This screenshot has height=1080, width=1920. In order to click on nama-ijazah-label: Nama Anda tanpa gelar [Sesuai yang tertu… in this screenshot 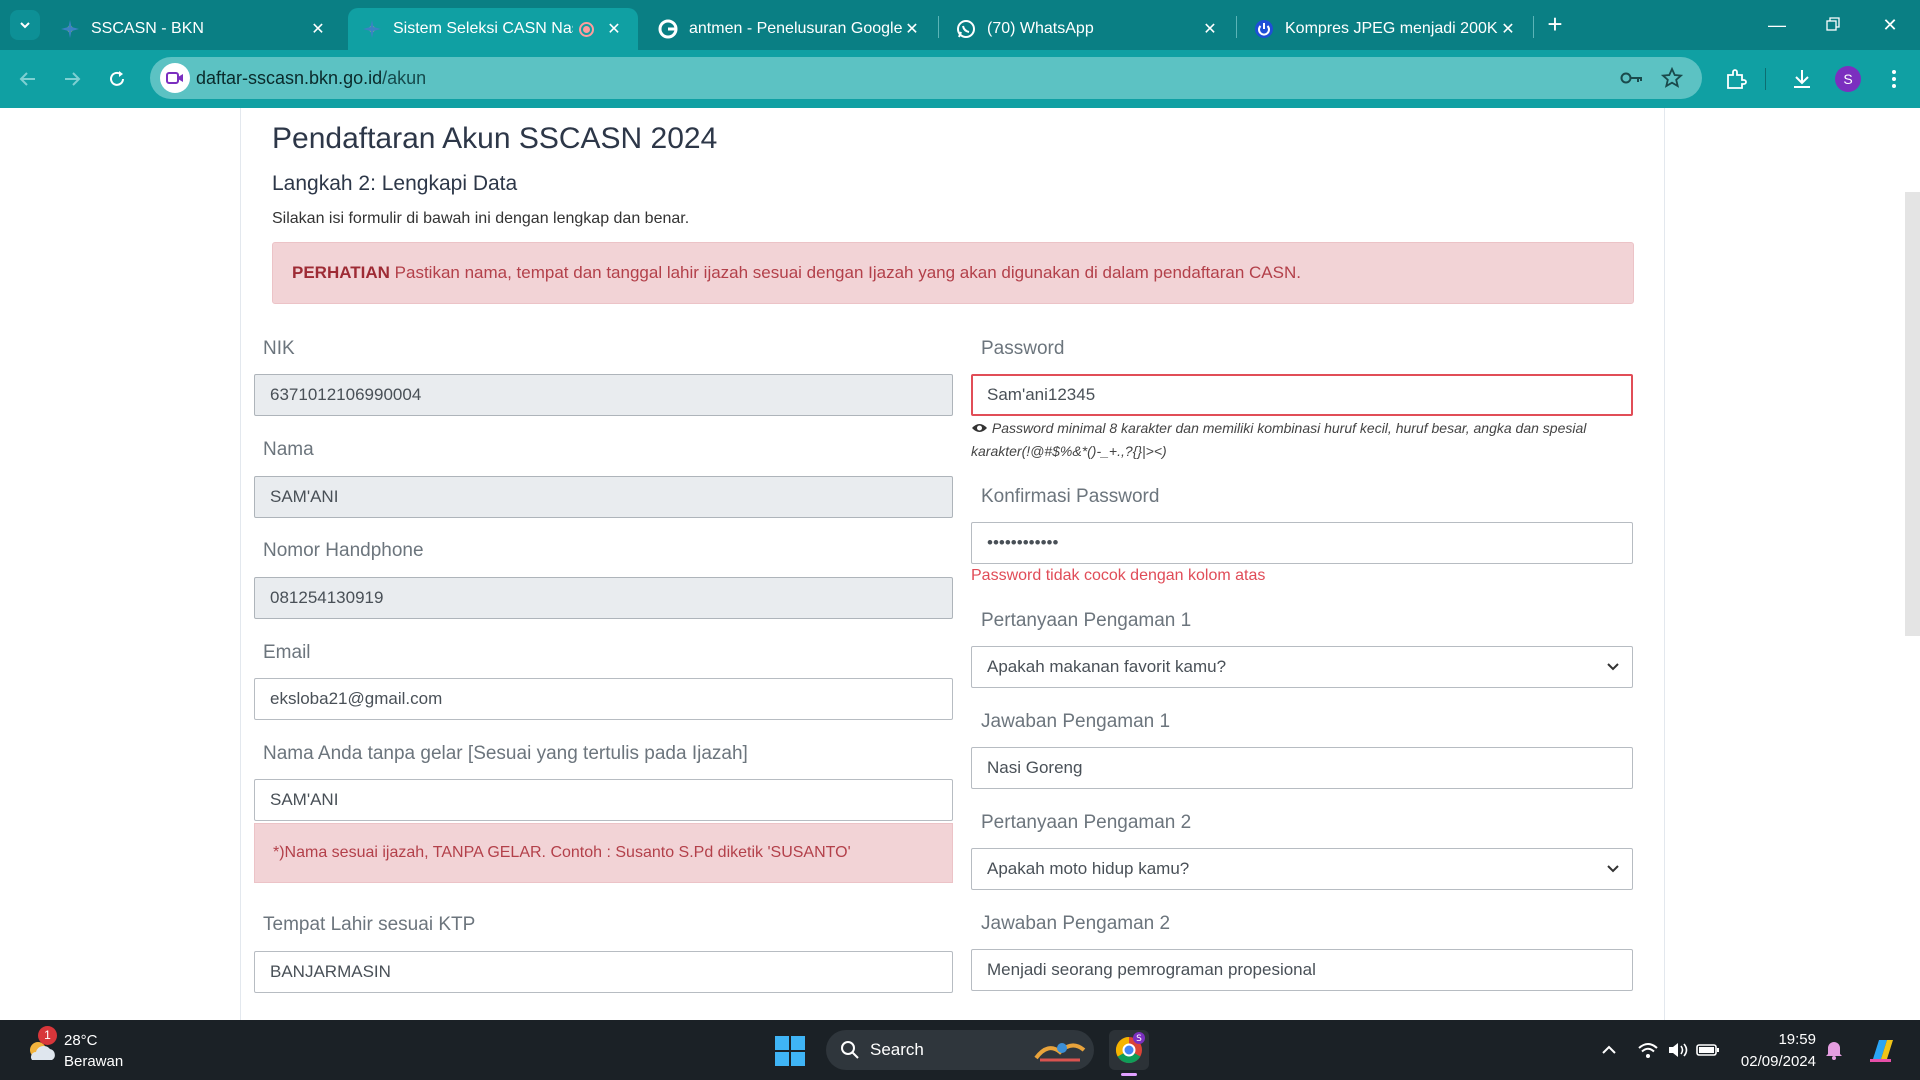, I will do `click(505, 753)`.